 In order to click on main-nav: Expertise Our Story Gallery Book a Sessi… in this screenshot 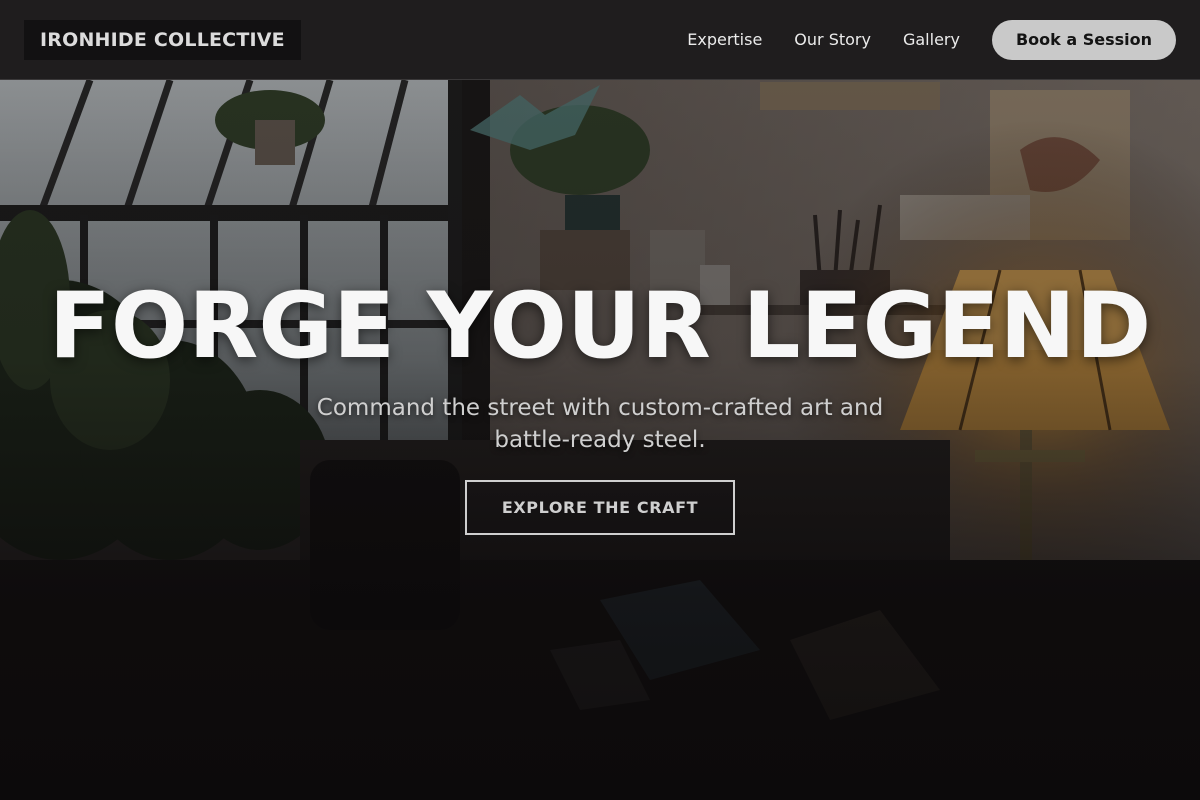, I will do `click(931, 39)`.